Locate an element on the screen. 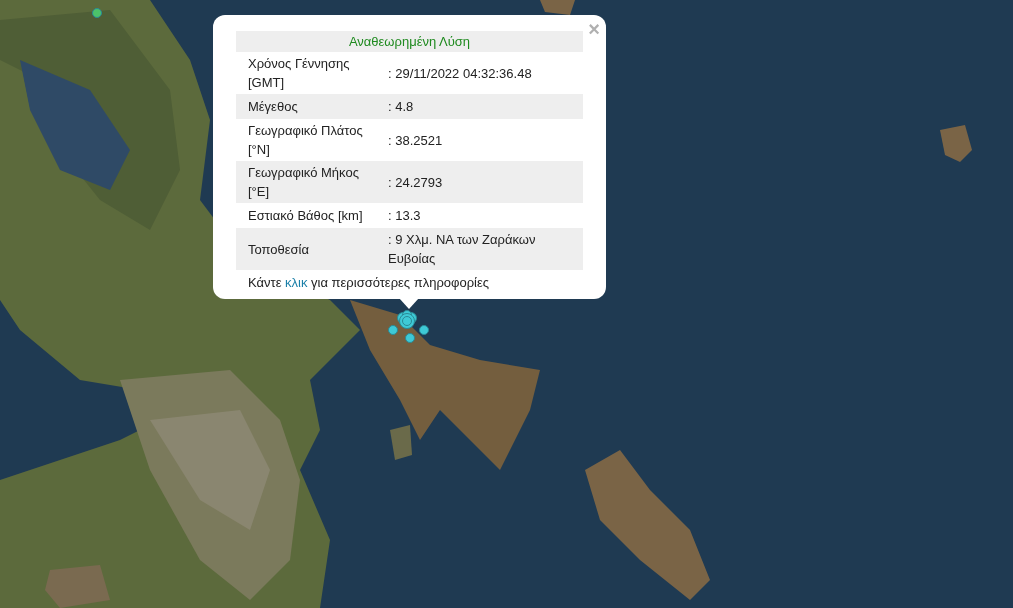 This screenshot has height=608, width=1013. field-label: Εστιακό Βάθος [km] is located at coordinates (305, 216).